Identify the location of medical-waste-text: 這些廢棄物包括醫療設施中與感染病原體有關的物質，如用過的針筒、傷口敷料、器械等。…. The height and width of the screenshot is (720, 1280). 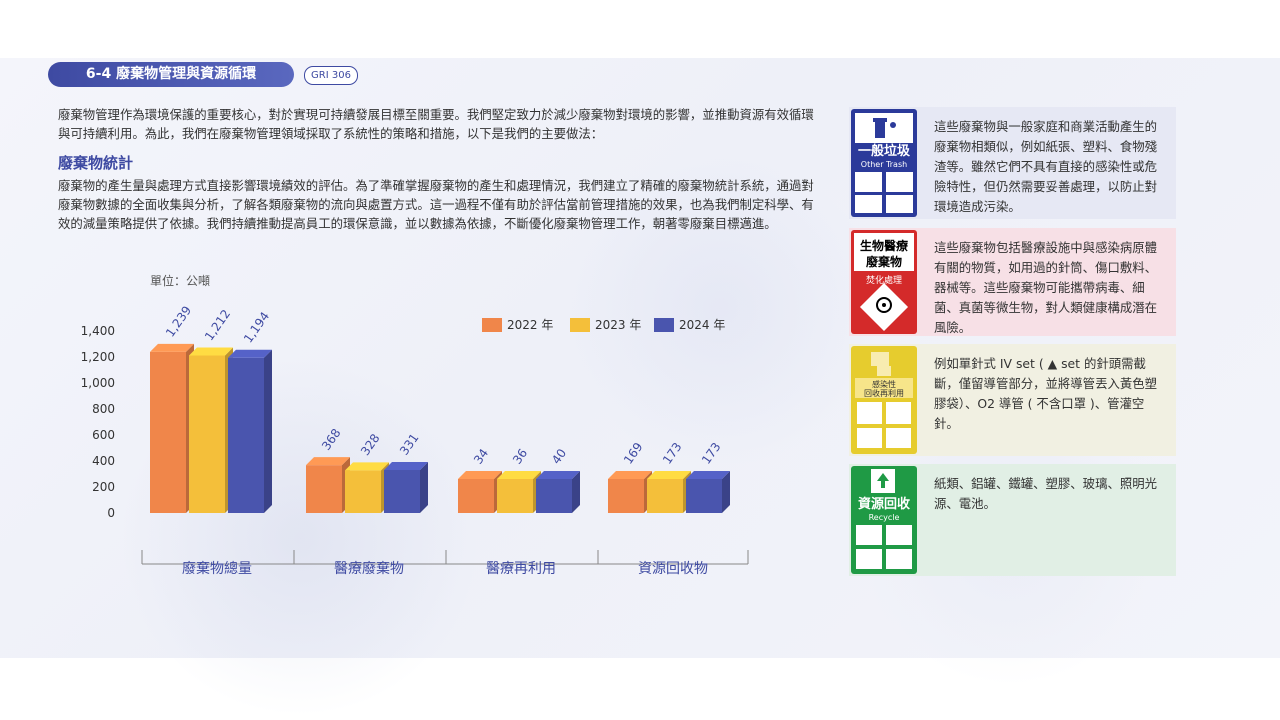
(1046, 287).